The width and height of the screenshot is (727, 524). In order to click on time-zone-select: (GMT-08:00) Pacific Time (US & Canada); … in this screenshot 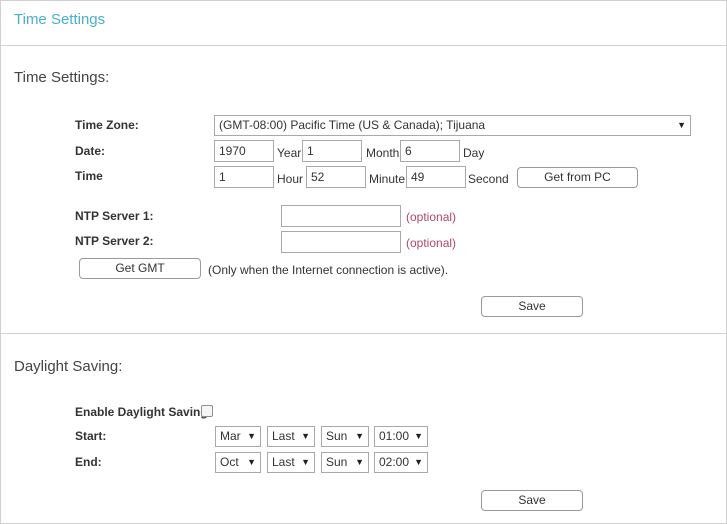, I will do `click(452, 125)`.